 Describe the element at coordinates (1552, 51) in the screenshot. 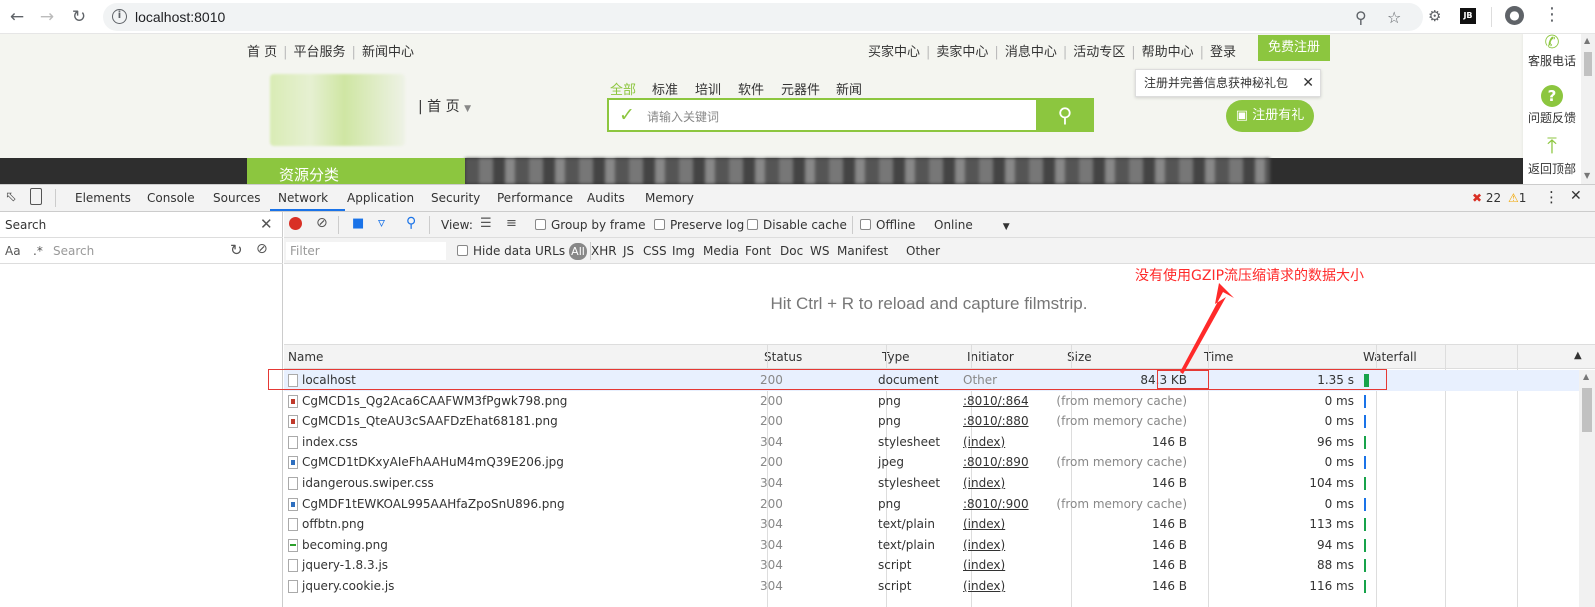

I see `sidebar-phone: ✆ 客服电话` at that location.